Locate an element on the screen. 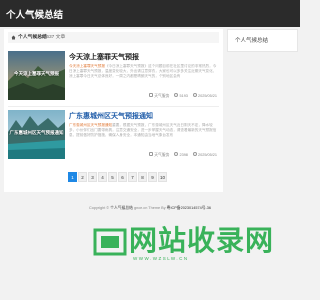  article-title: 广东惠城州区天气预报通知 is located at coordinates (111, 116).